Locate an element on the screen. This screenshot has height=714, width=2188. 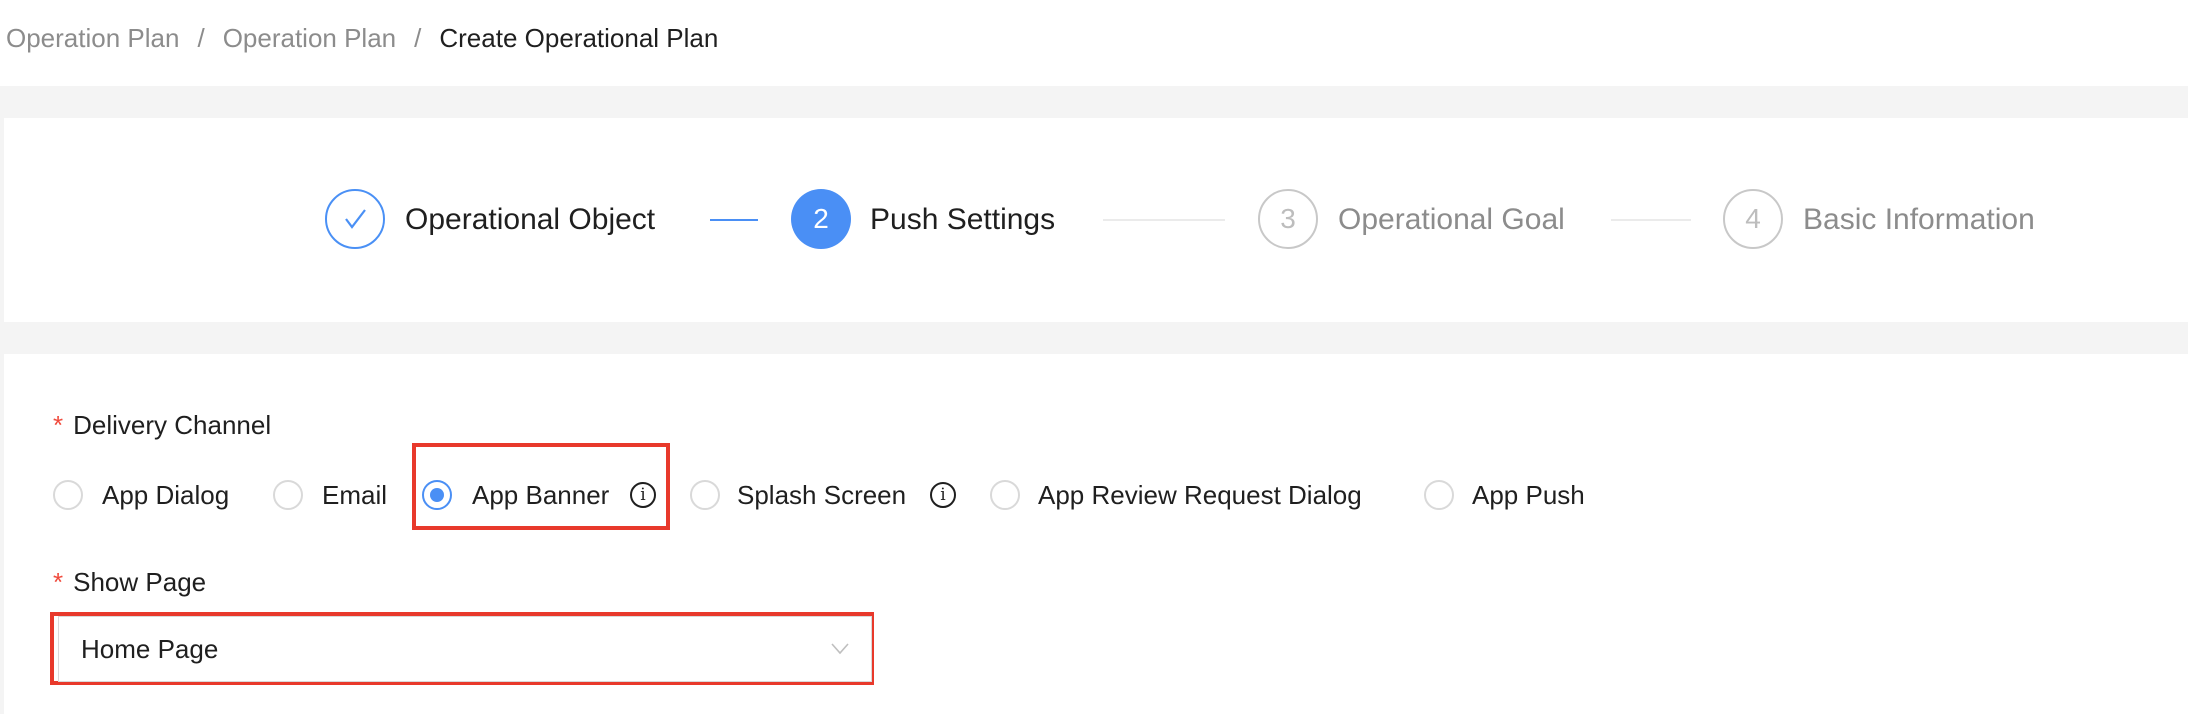
radio-label-splash-screen: Splash Screen is located at coordinates (821, 495).